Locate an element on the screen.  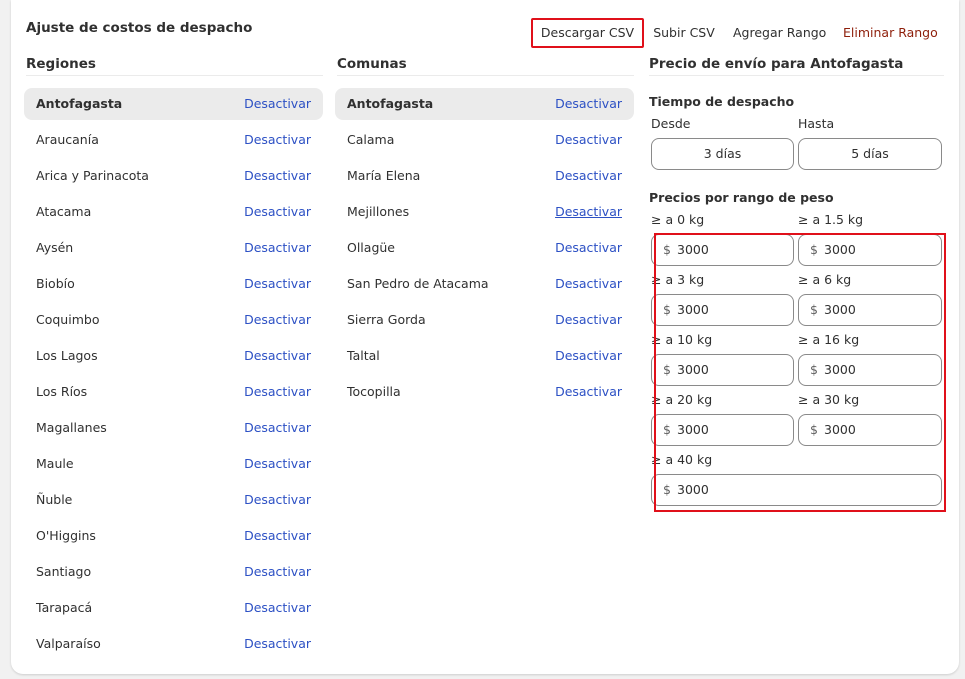
region-row: Magallanes Desactivar is located at coordinates (173, 428).